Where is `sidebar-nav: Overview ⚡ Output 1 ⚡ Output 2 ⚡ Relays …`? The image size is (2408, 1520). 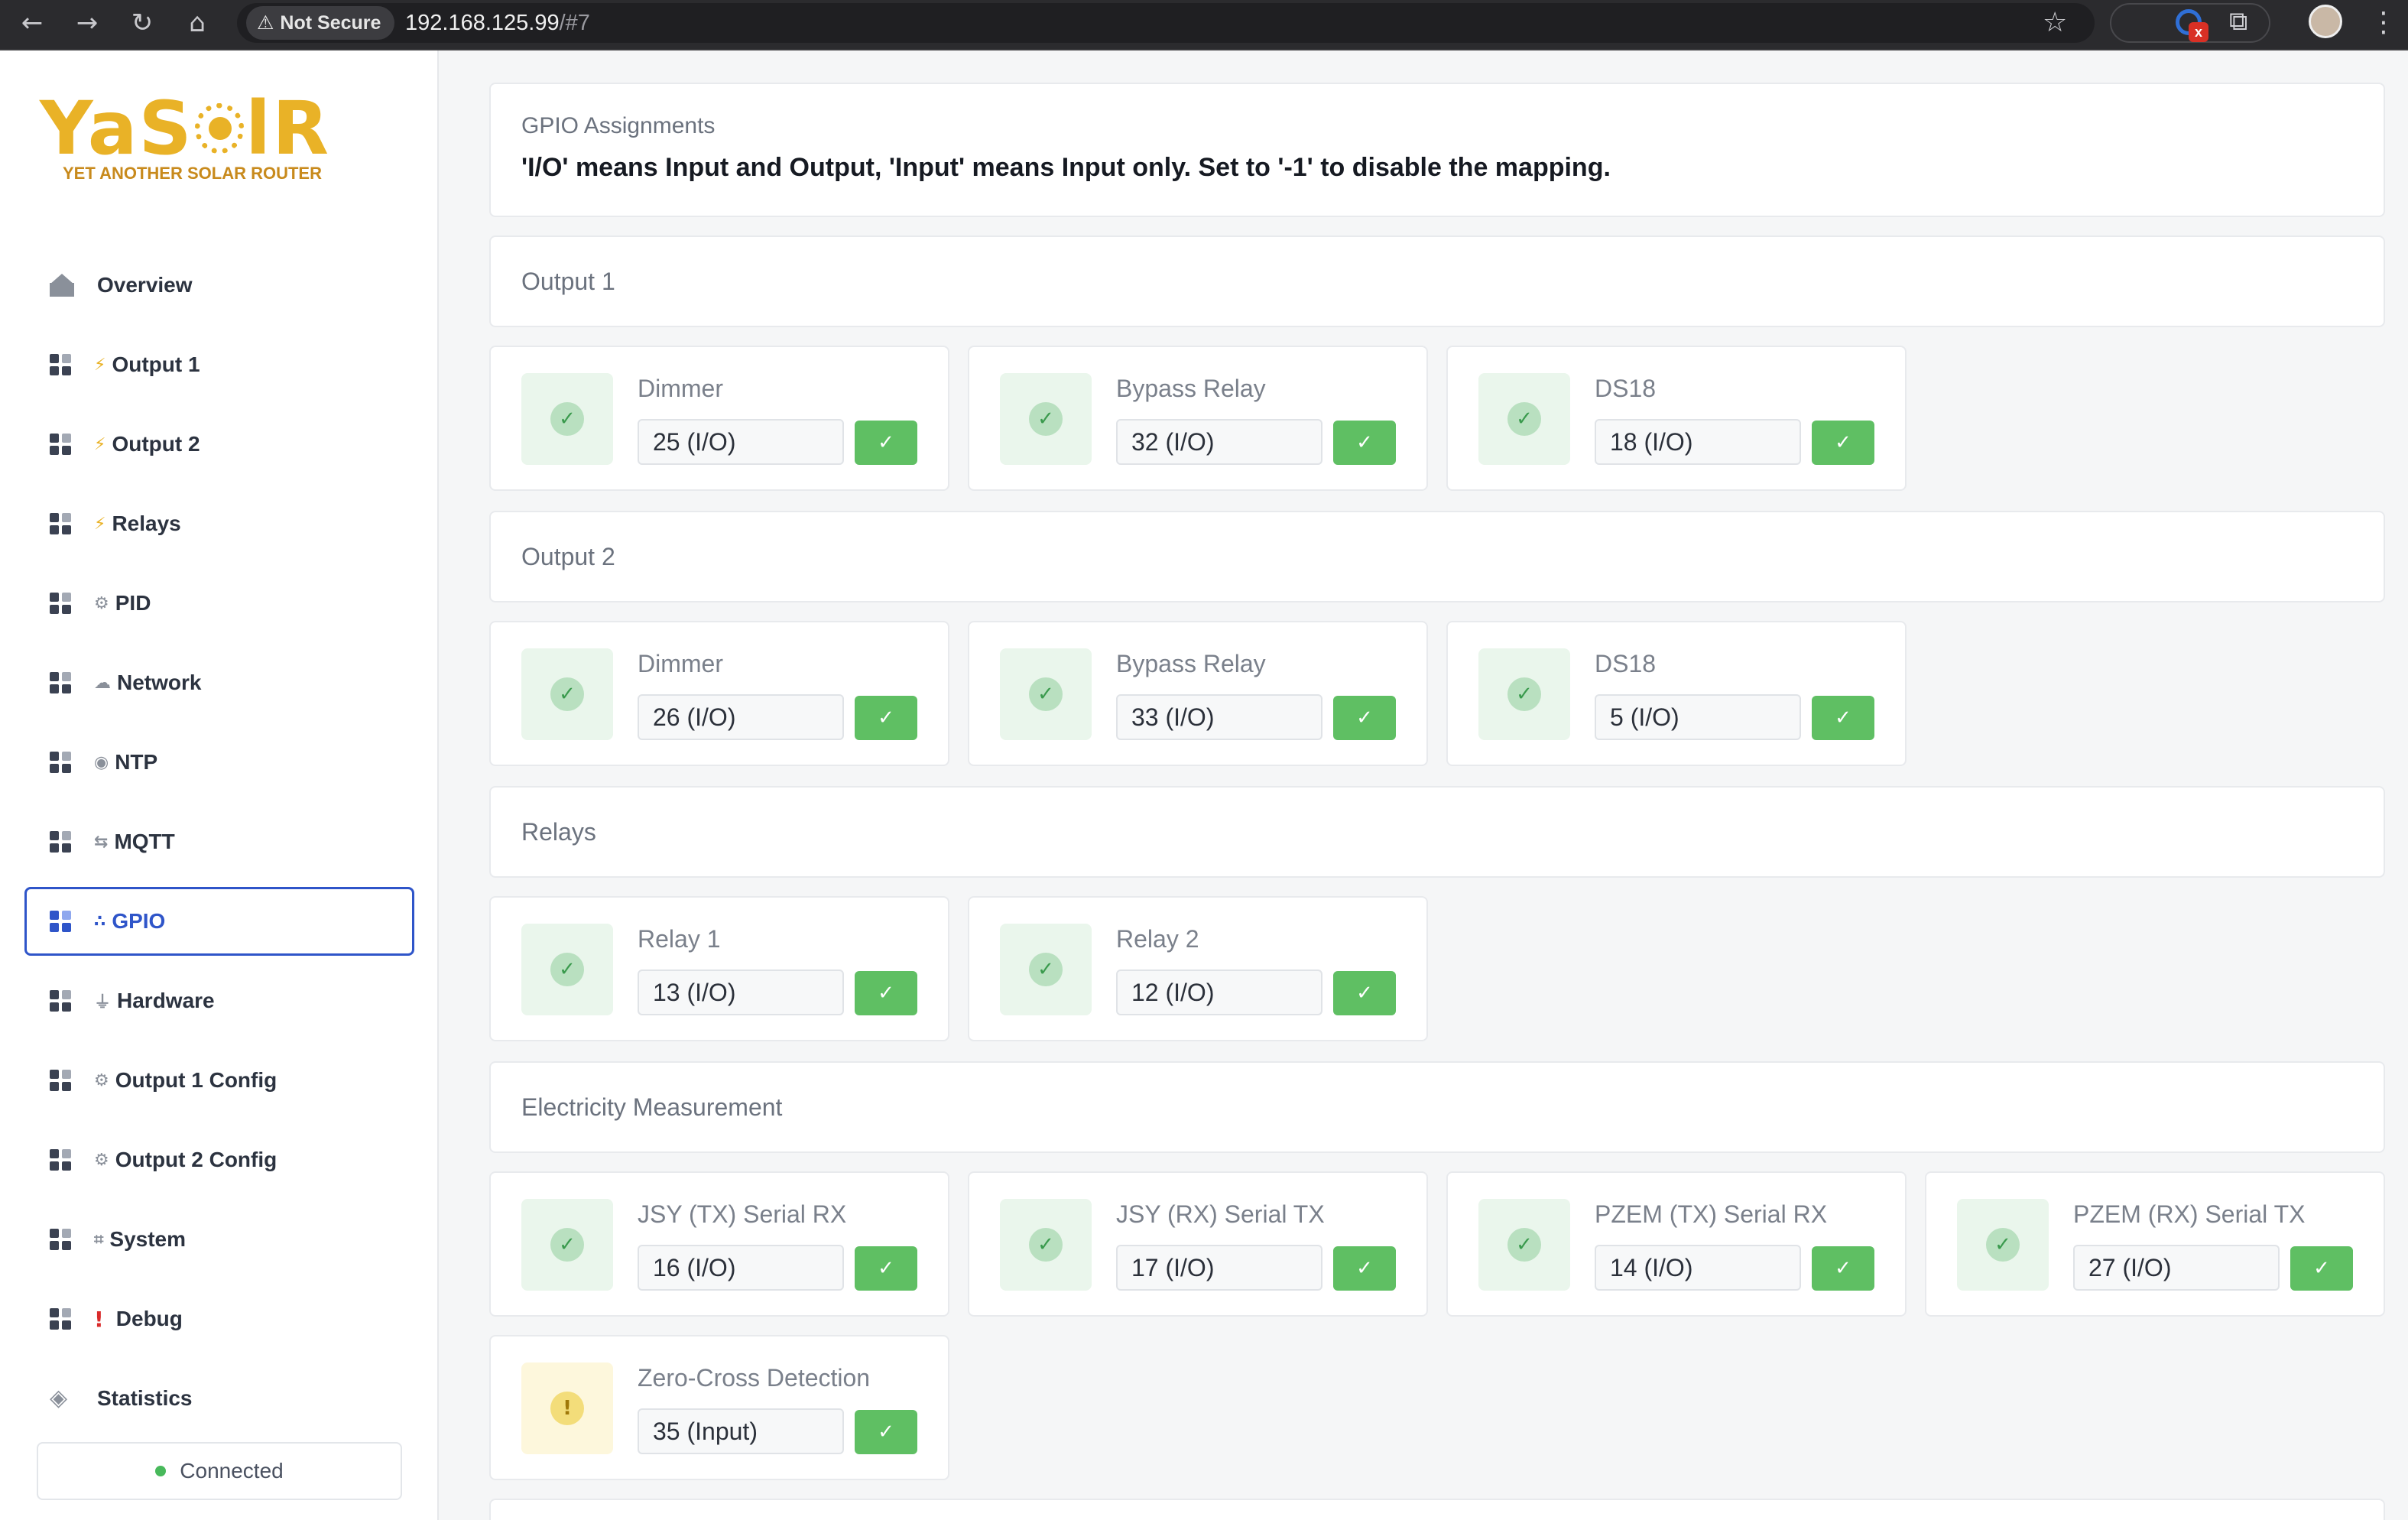 sidebar-nav: Overview ⚡ Output 1 ⚡ Output 2 ⚡ Relays … is located at coordinates (219, 847).